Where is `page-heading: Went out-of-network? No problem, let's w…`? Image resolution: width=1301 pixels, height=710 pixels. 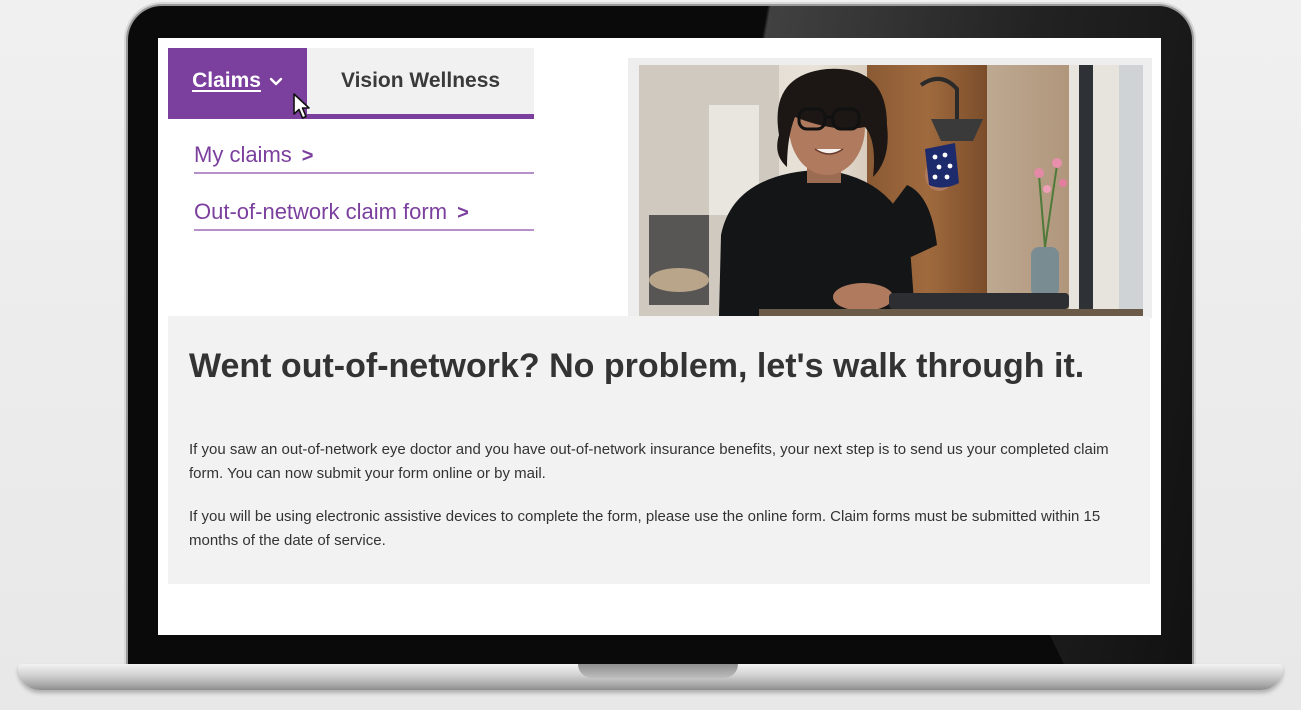
page-heading: Went out-of-network? No problem, let's w… is located at coordinates (637, 366).